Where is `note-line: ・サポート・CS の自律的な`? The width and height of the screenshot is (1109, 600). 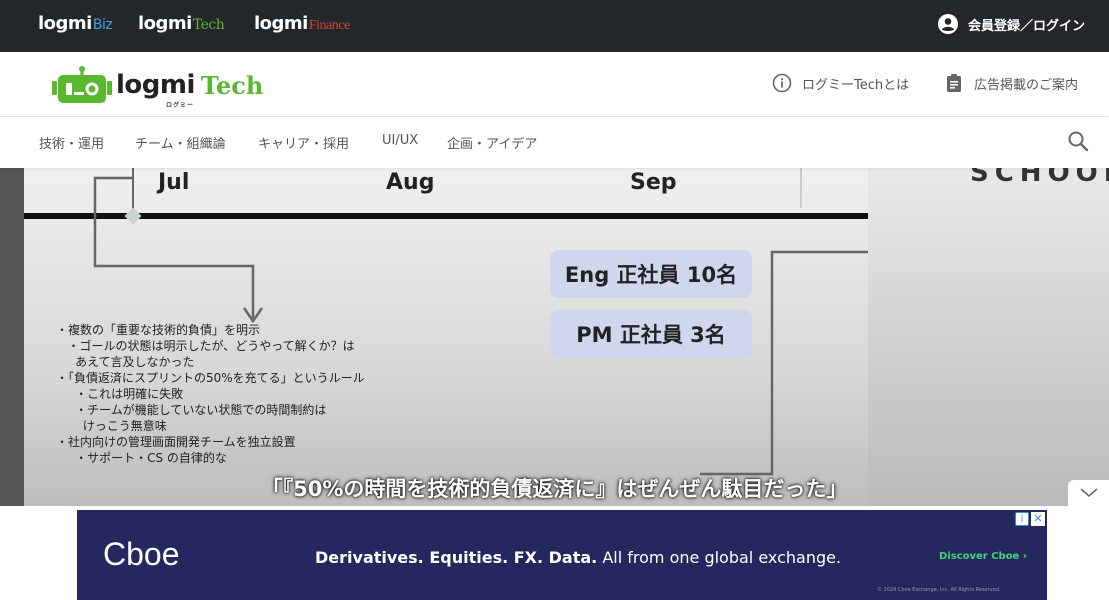
note-line: ・サポート・CS の自律的な is located at coordinates (141, 458).